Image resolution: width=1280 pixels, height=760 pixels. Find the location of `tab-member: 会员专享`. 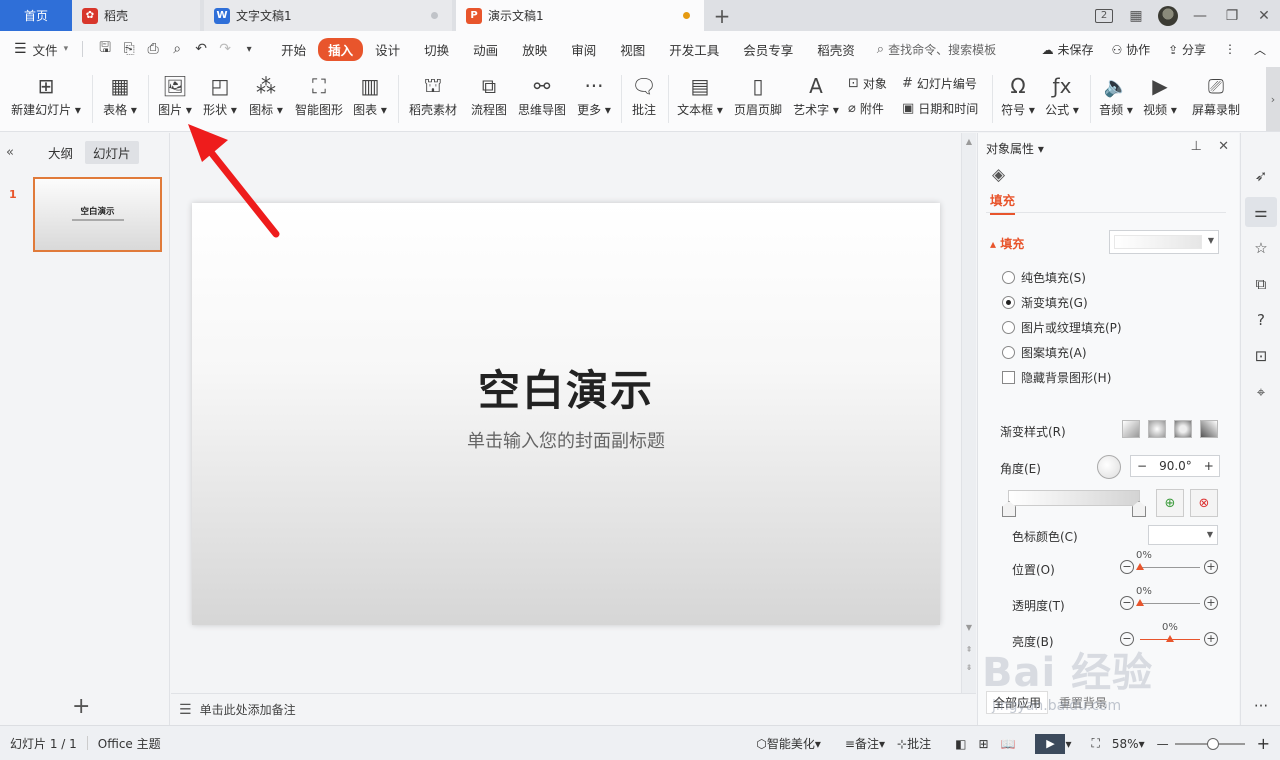

tab-member: 会员专享 is located at coordinates (768, 49).